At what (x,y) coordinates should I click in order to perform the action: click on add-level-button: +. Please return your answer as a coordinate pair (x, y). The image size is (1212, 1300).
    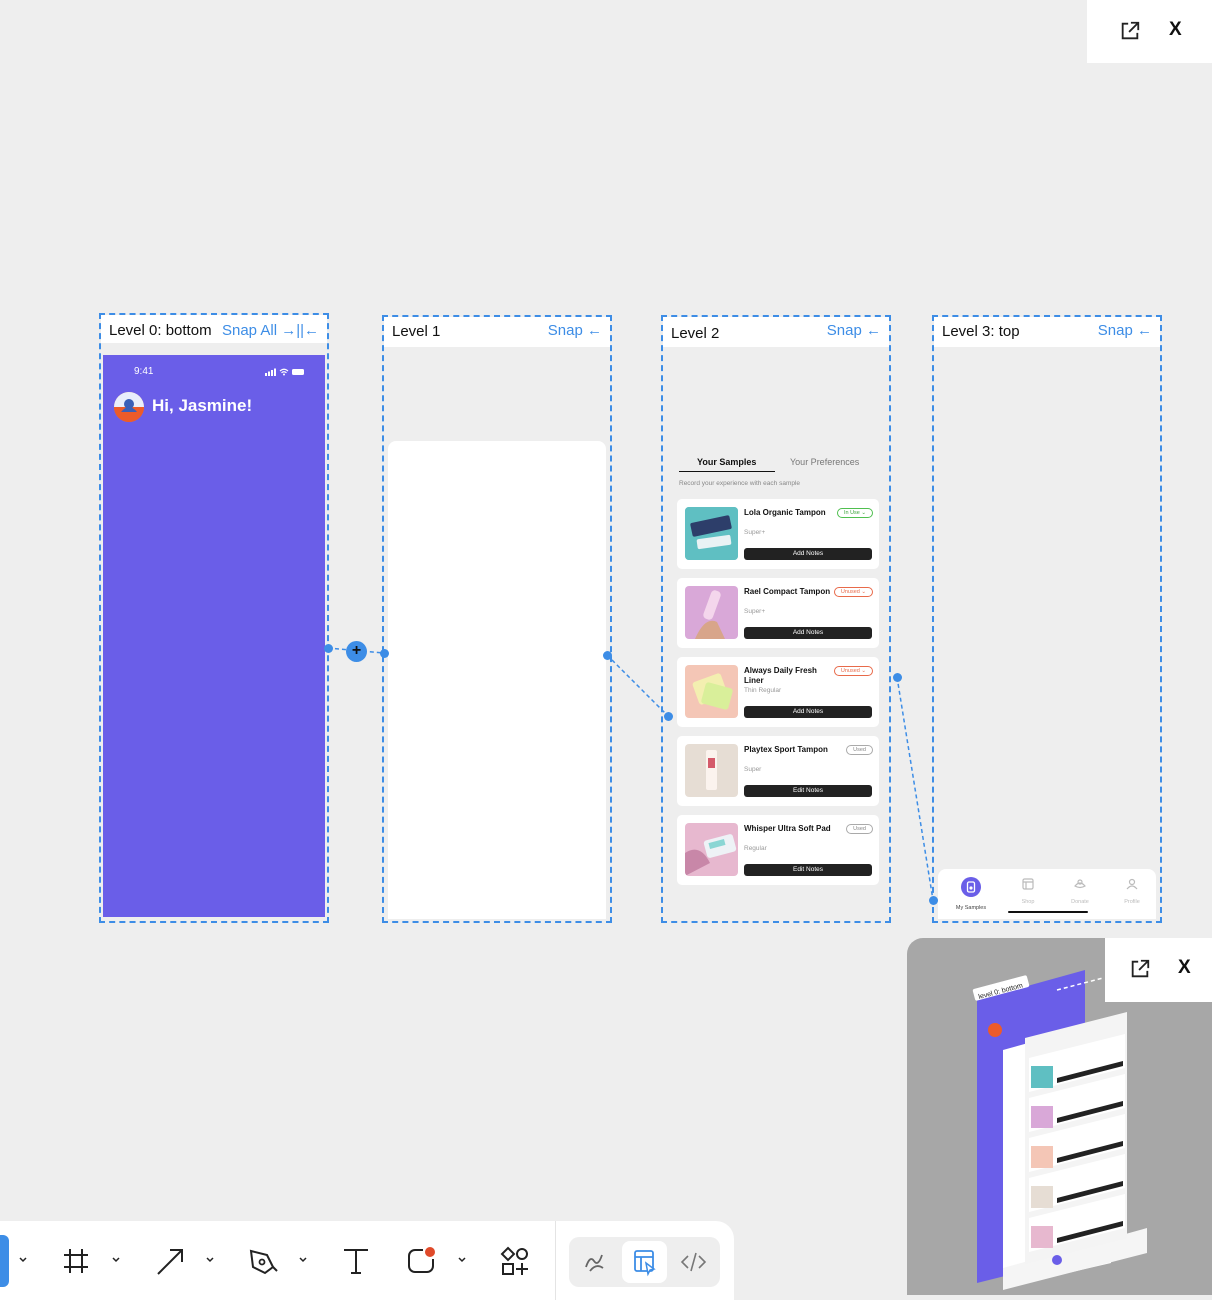
    Looking at the image, I should click on (356, 651).